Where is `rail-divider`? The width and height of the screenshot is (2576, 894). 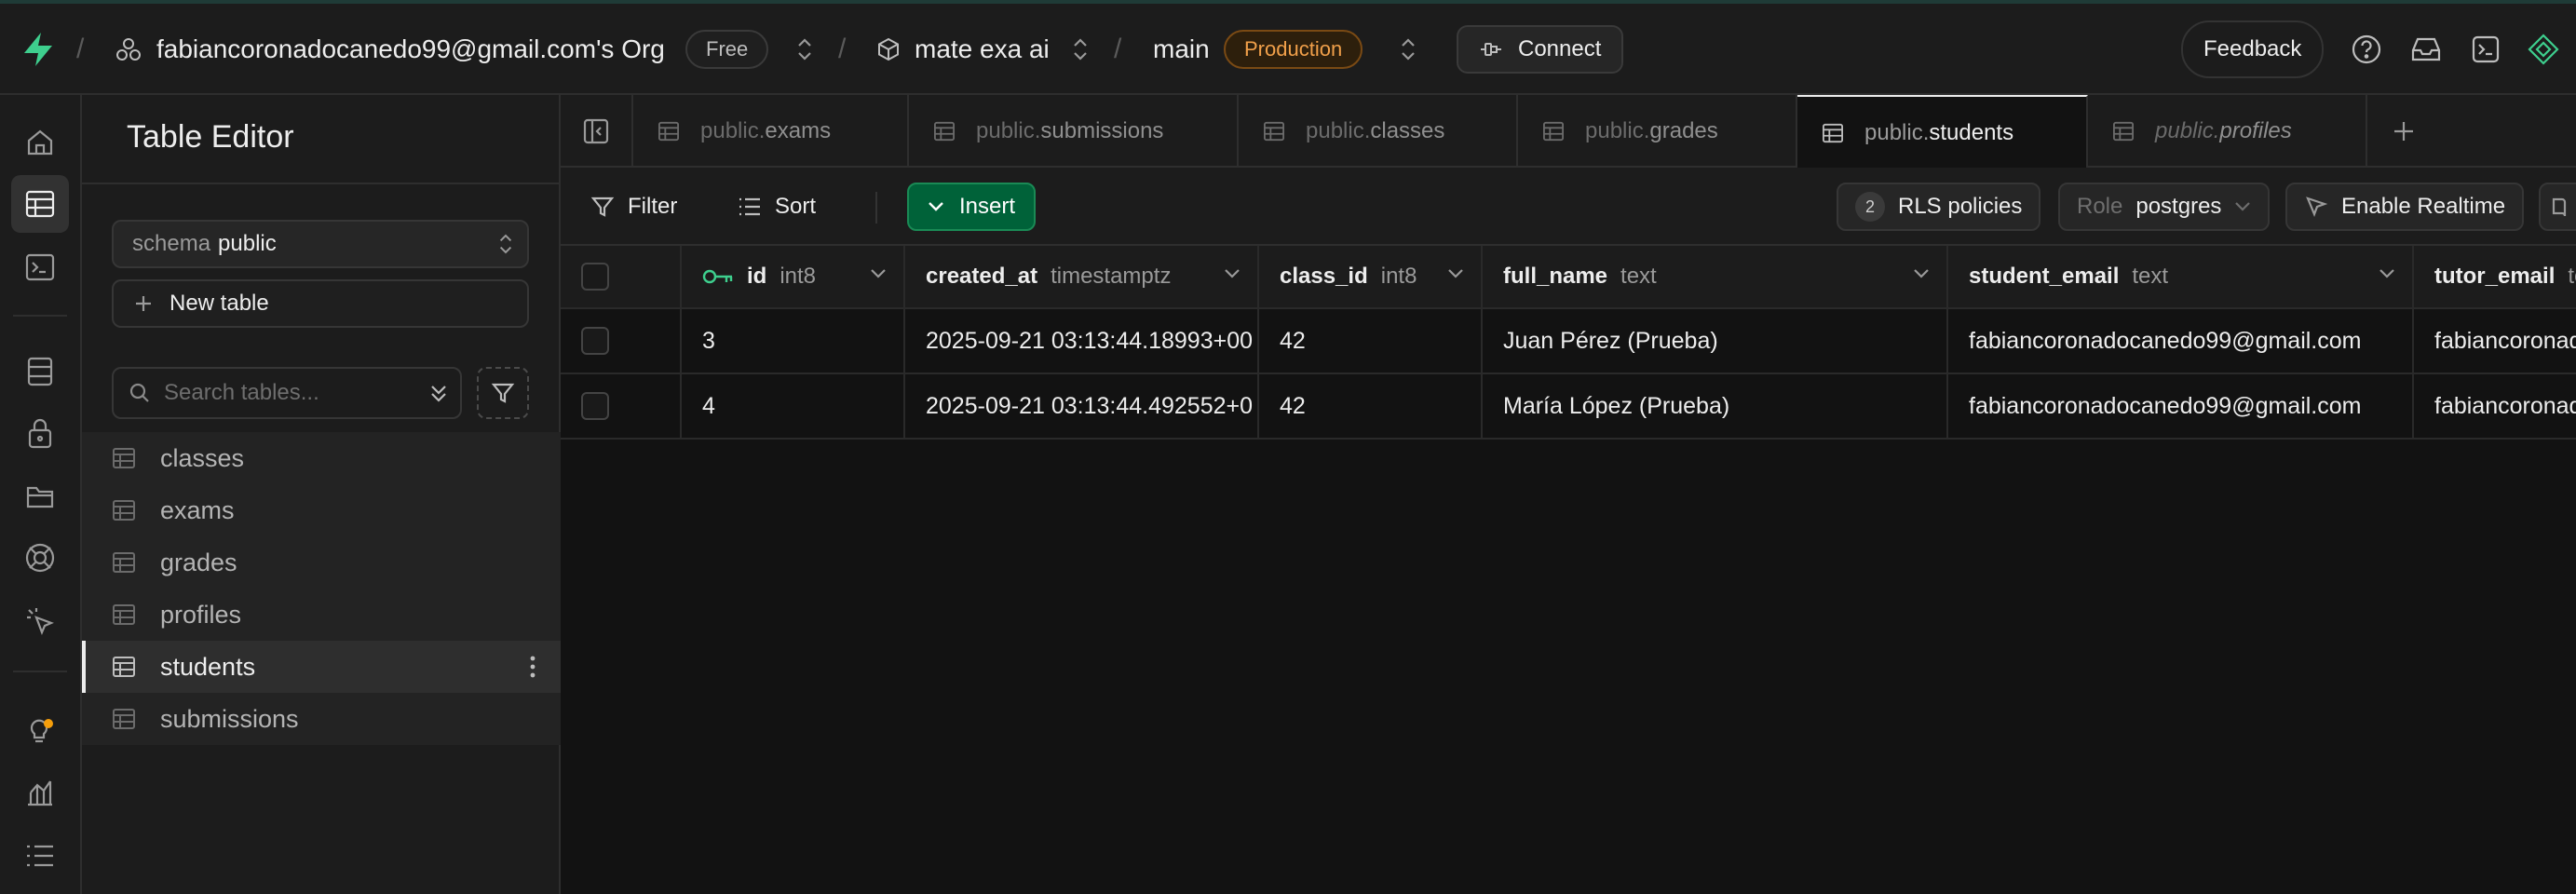 rail-divider is located at coordinates (40, 316).